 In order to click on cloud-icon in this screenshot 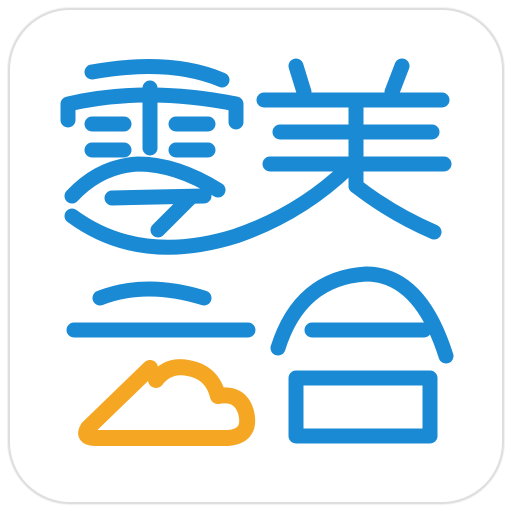, I will do `click(167, 402)`.